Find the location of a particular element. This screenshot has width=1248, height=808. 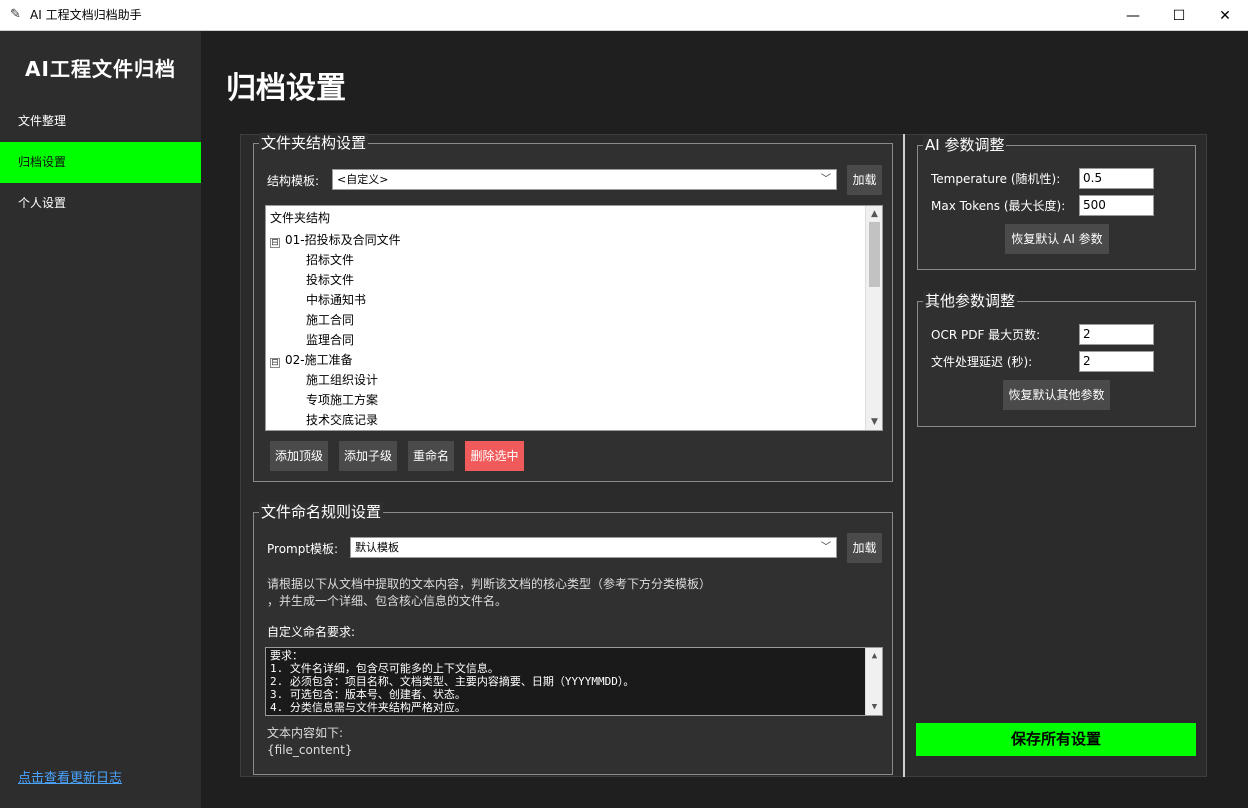

naming-rules-legend: 文件命名规则设置 is located at coordinates (321, 512).